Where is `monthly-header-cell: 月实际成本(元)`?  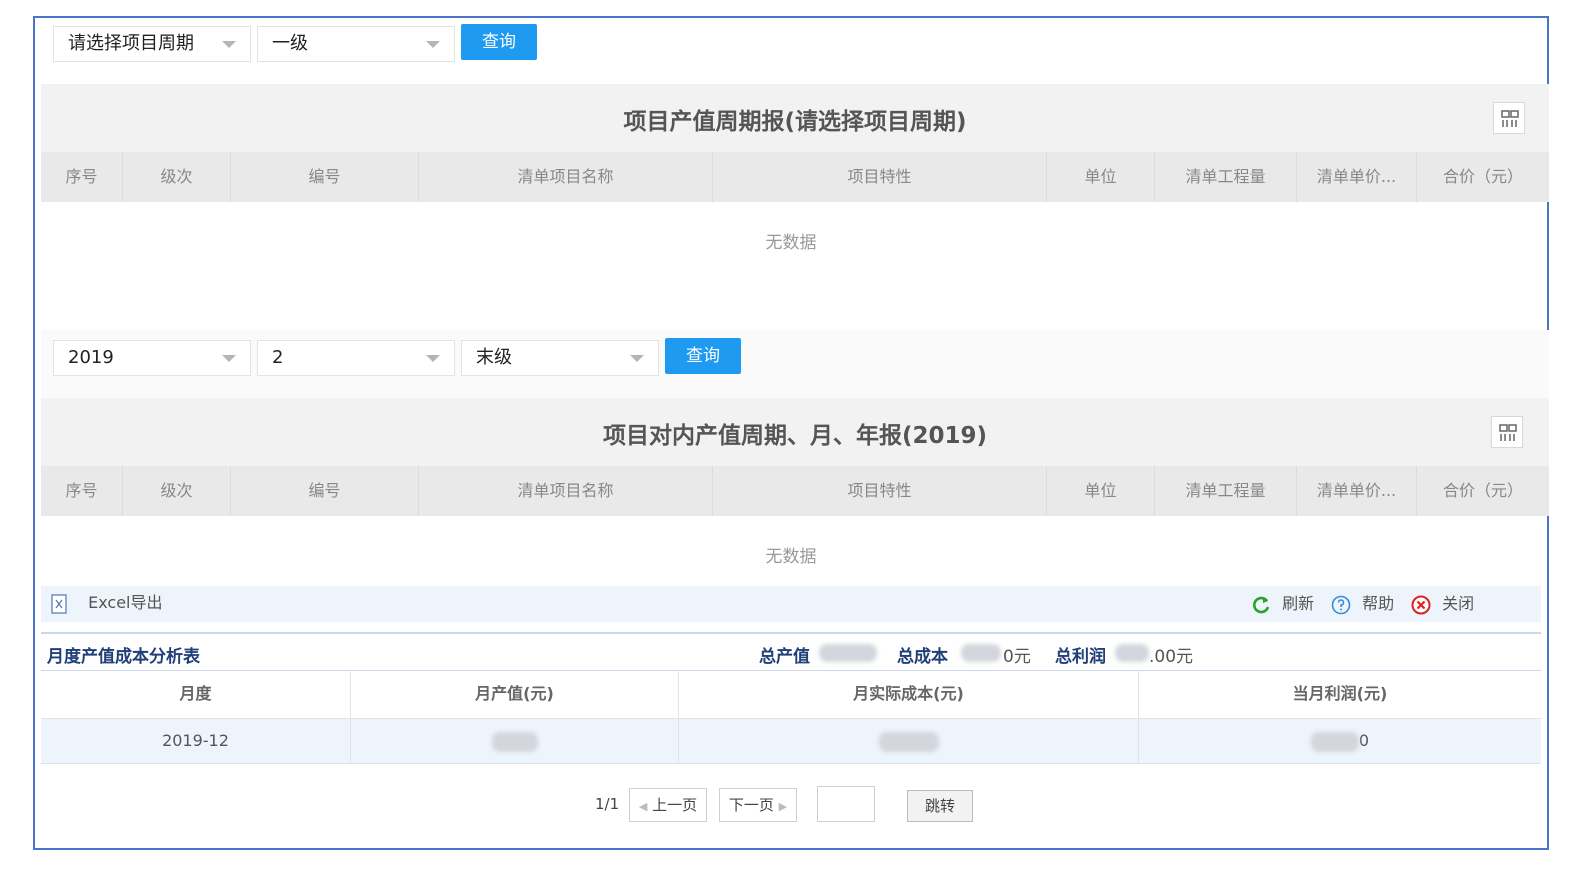
monthly-header-cell: 月实际成本(元) is located at coordinates (909, 694).